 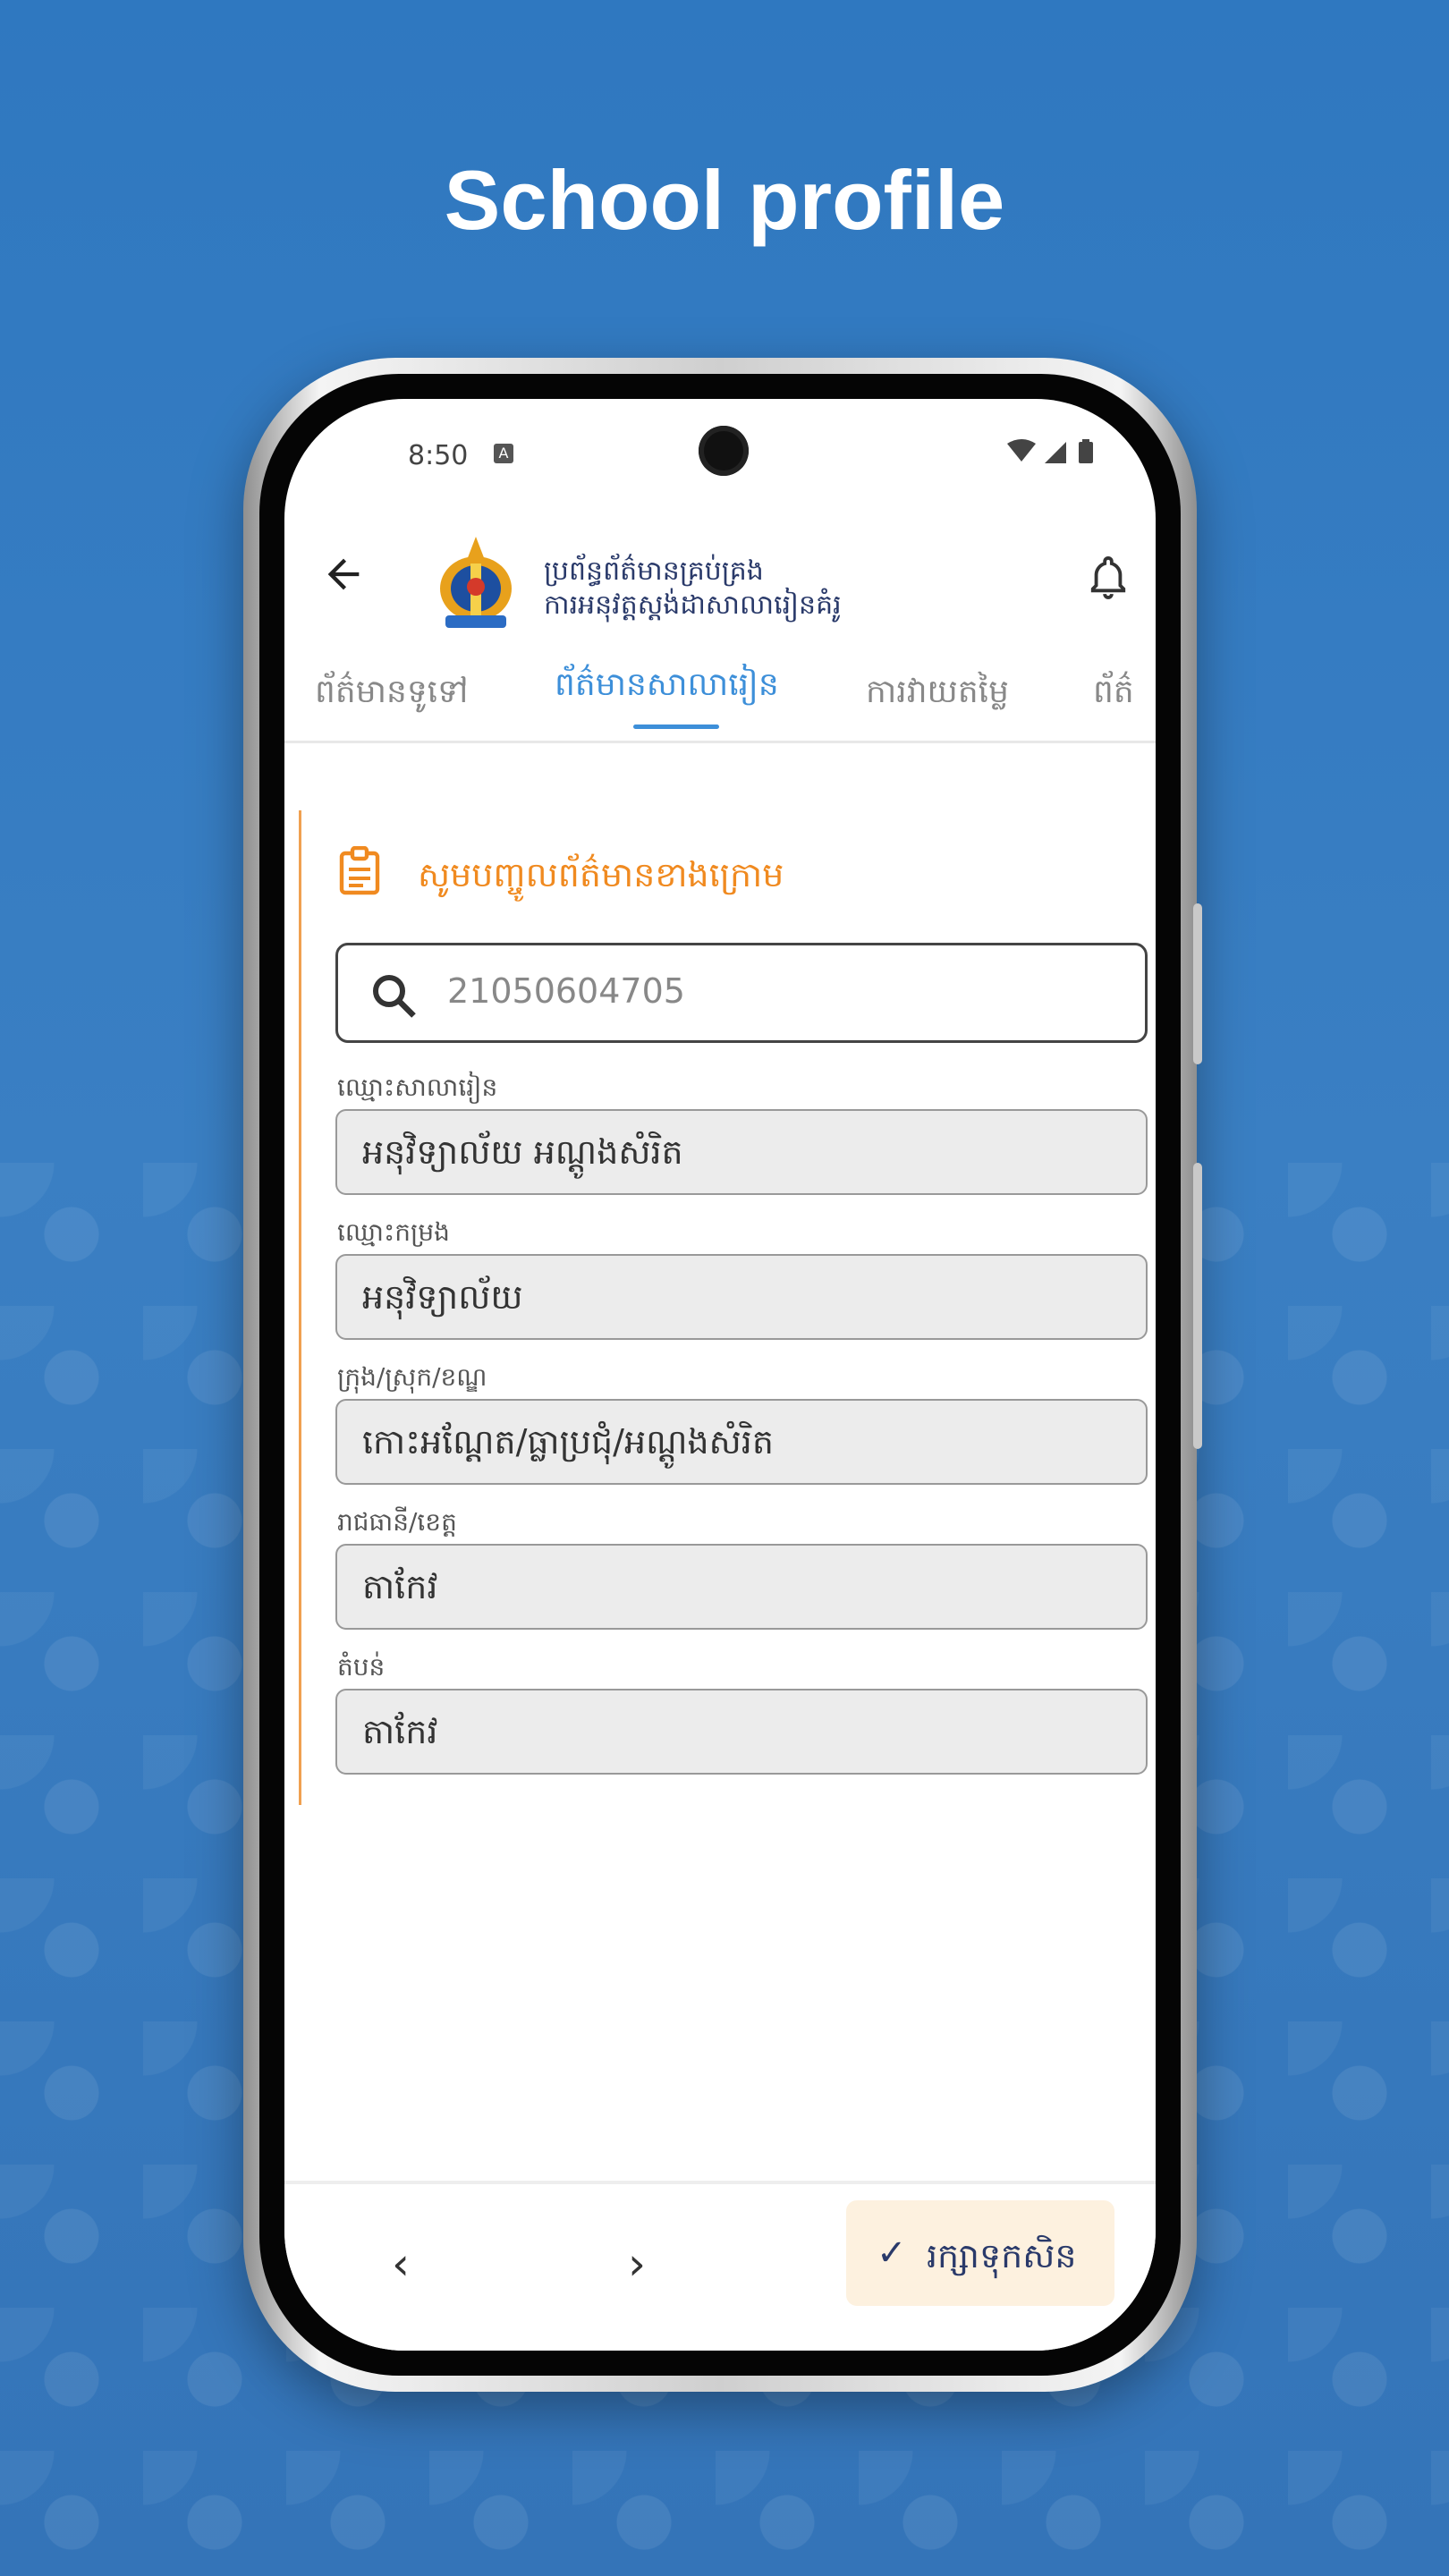 What do you see at coordinates (503, 453) in the screenshot?
I see `notification-icon: A` at bounding box center [503, 453].